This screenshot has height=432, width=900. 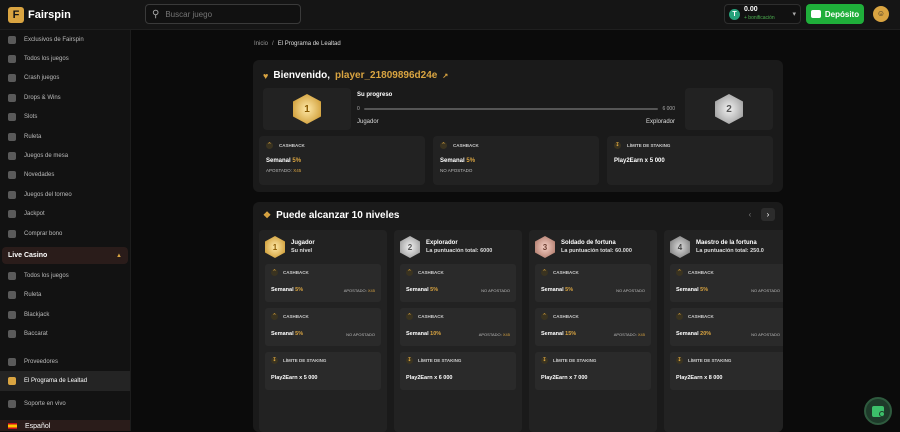 I want to click on level-sub: Su nivel, so click(x=302, y=251).